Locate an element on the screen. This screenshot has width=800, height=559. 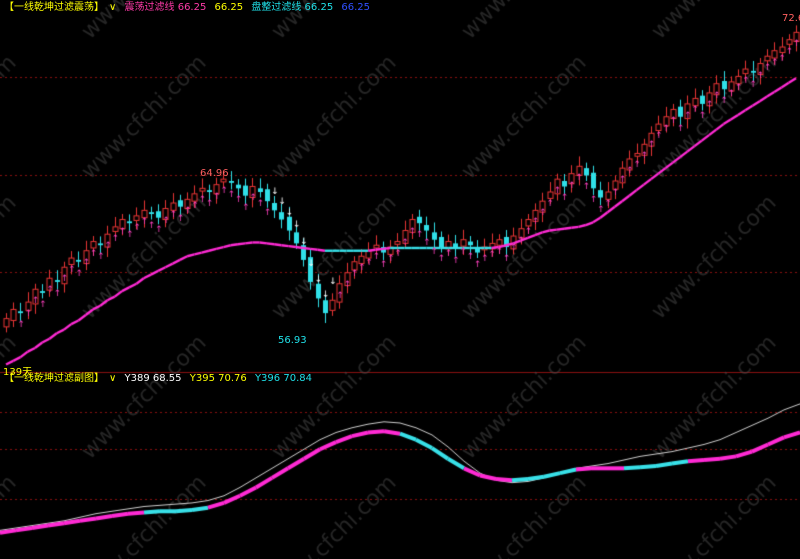
sub-value-y396: Y396 70.84 is located at coordinates (283, 378).